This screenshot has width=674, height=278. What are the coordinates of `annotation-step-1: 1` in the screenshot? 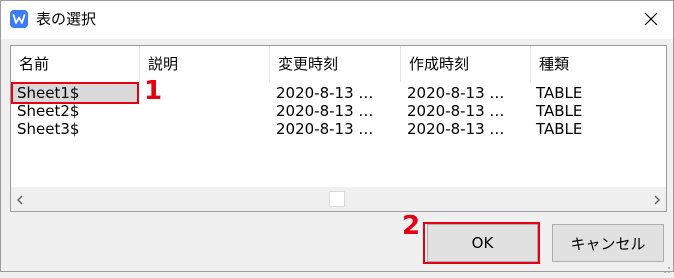 It's located at (153, 91).